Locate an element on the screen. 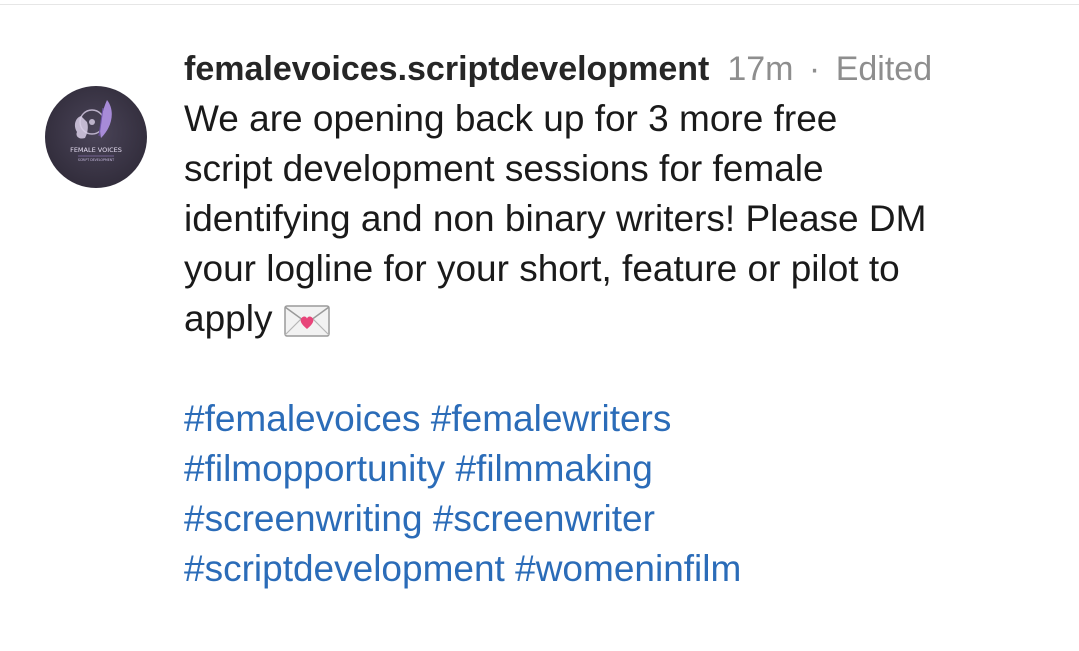  username-link: femalevoices.scriptdevelopment is located at coordinates (446, 69).